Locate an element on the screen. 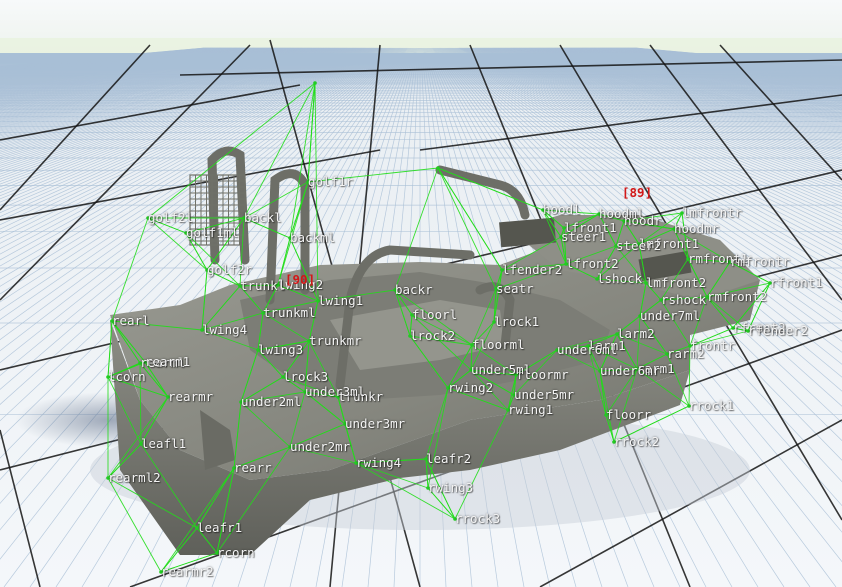 The image size is (842, 587). node-label-backr: backr is located at coordinates (414, 289).